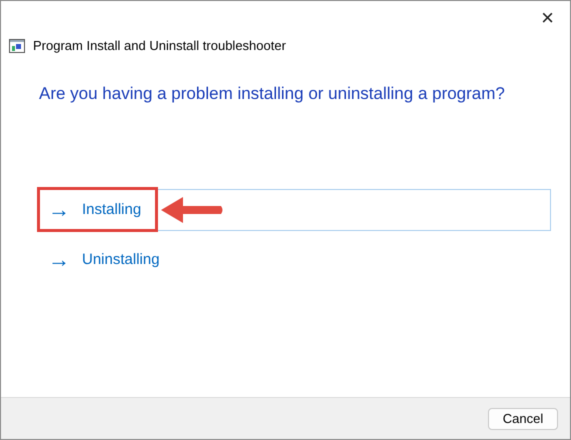 The image size is (571, 440). Describe the element at coordinates (272, 93) in the screenshot. I see `question-heading: Are you having a problem installing or uninstalling a program?` at that location.